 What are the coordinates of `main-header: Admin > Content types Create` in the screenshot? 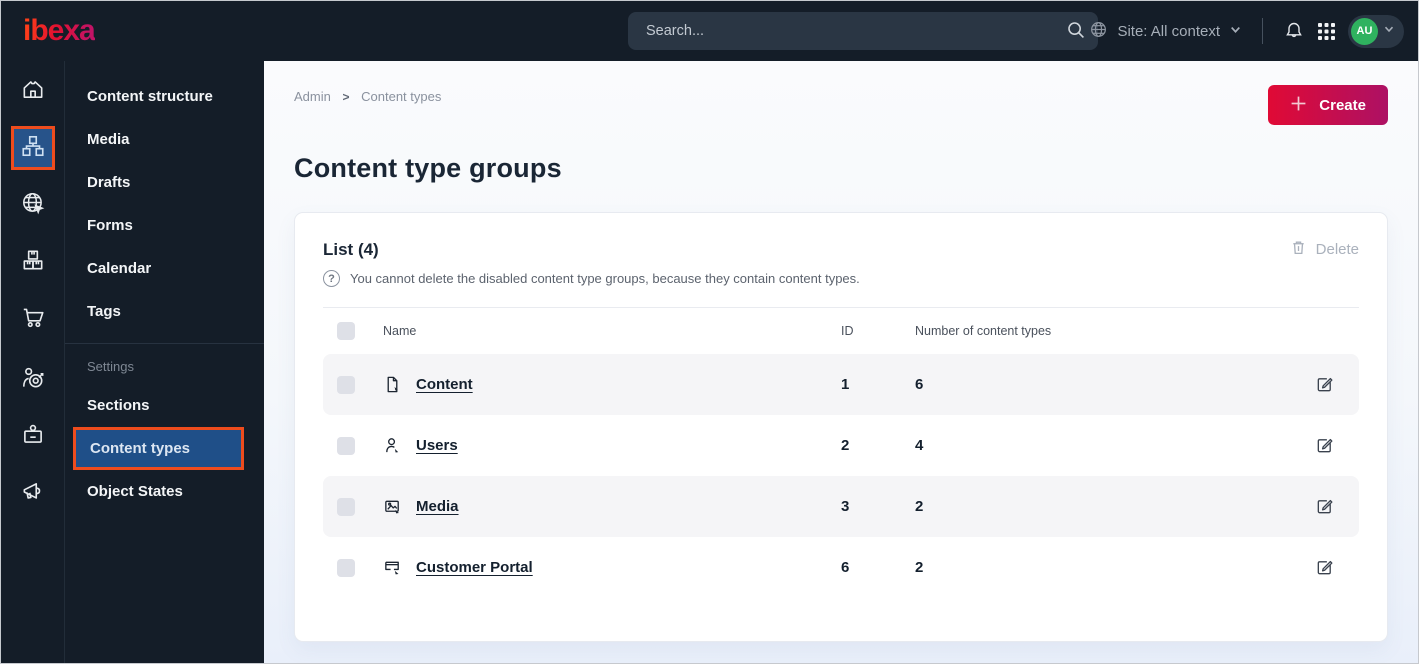 It's located at (841, 105).